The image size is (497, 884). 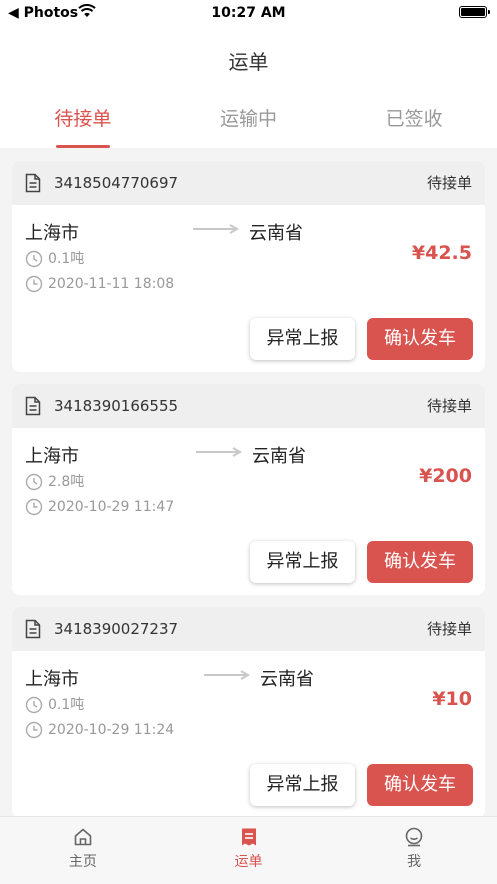 I want to click on tabbar-home: 主页, so click(x=83, y=850).